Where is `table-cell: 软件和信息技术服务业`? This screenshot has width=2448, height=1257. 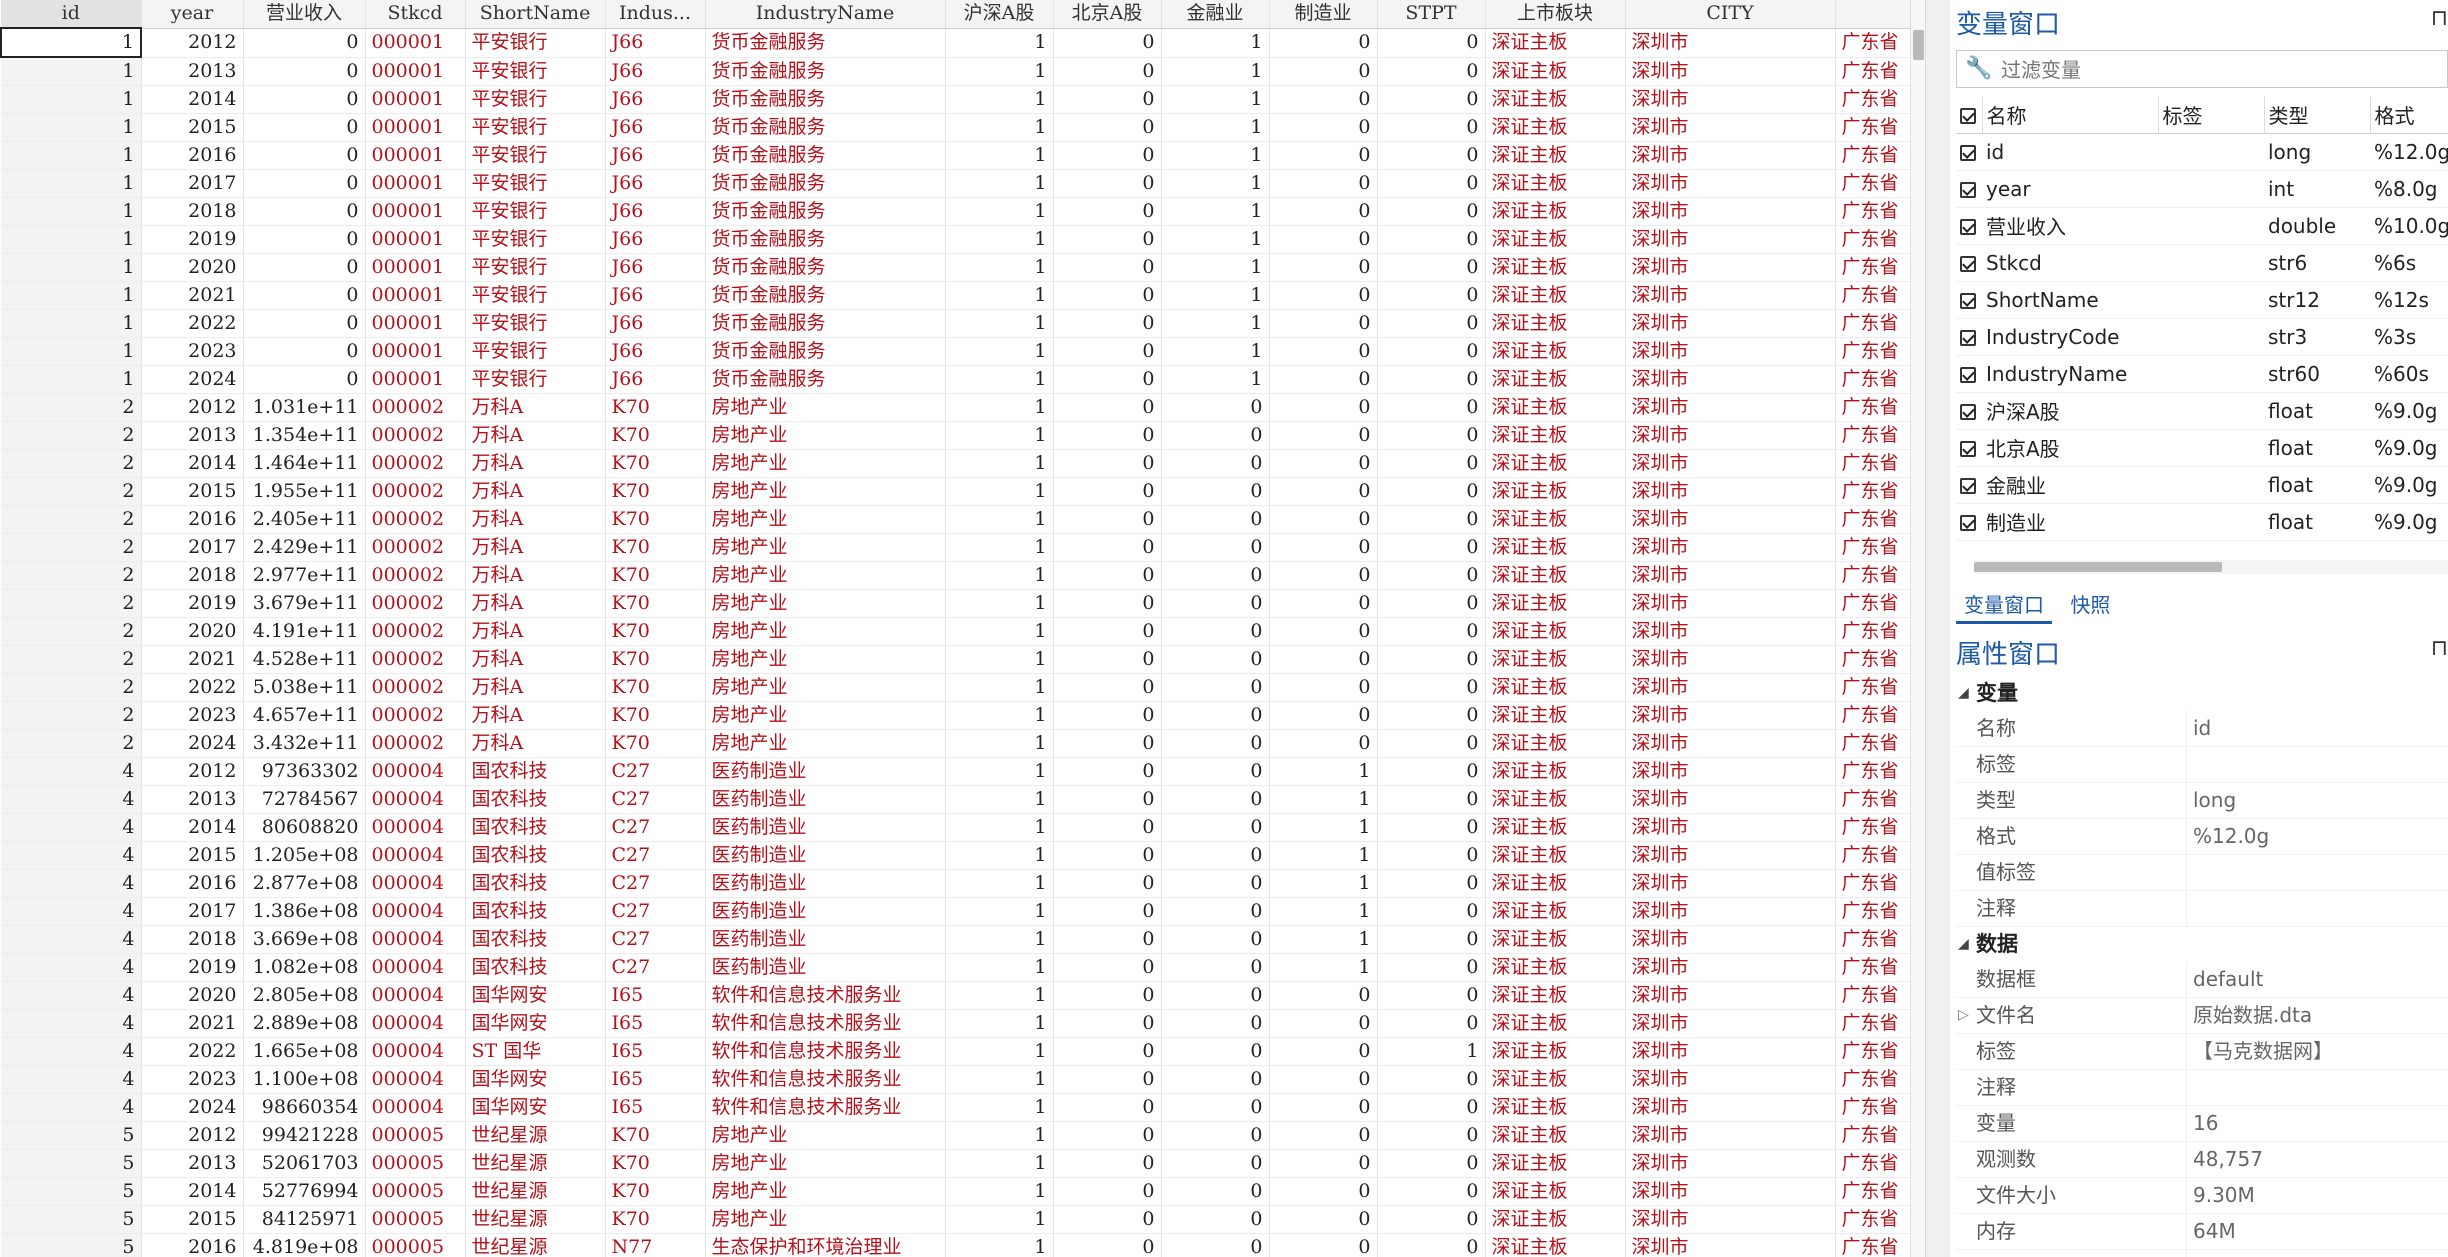
table-cell: 软件和信息技术服务业 is located at coordinates (825, 1023).